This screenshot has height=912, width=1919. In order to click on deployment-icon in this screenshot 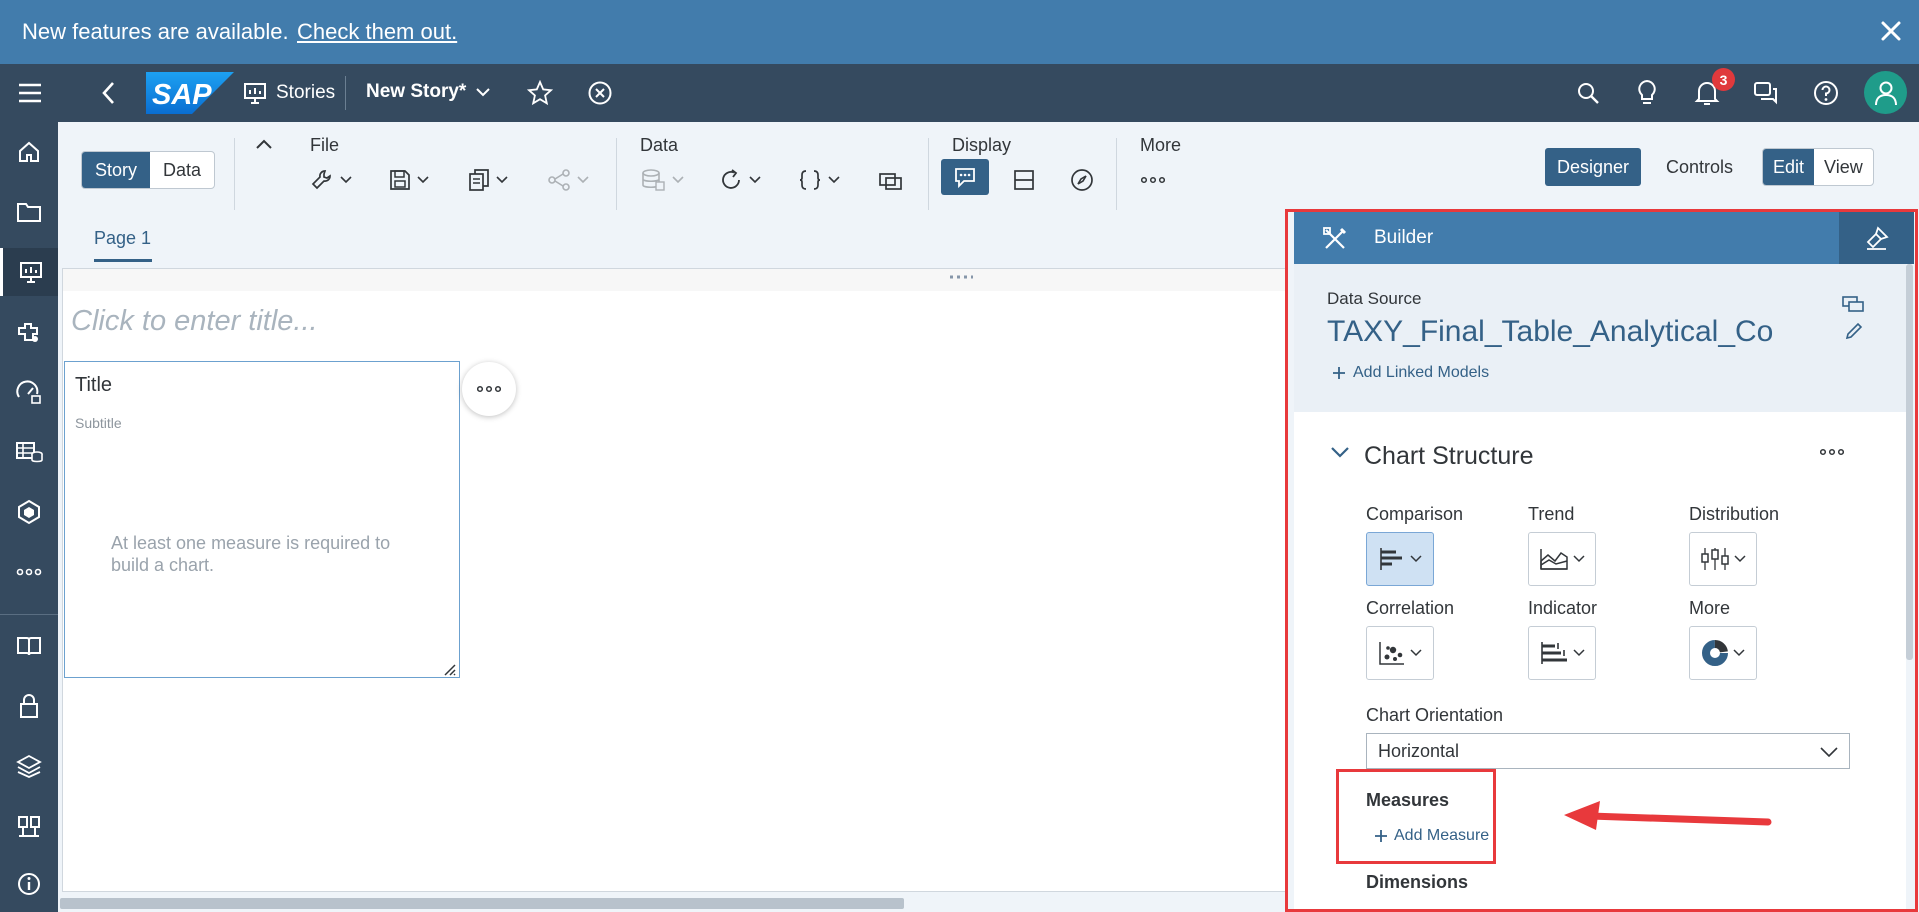, I will do `click(29, 766)`.